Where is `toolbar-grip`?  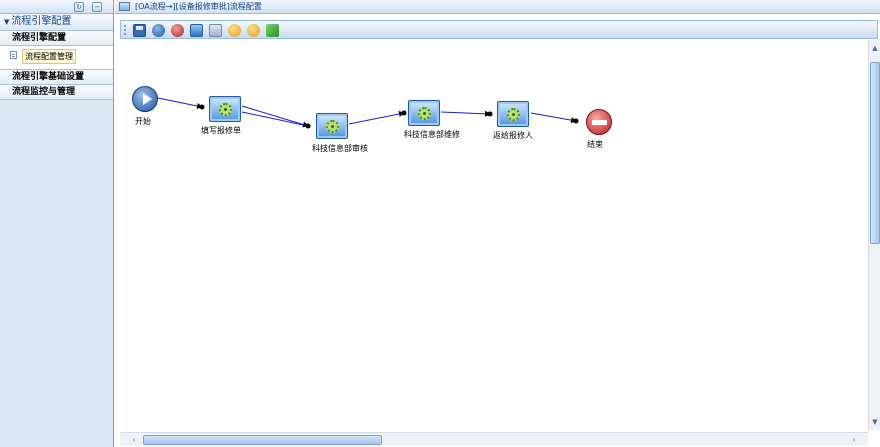 toolbar-grip is located at coordinates (125, 30).